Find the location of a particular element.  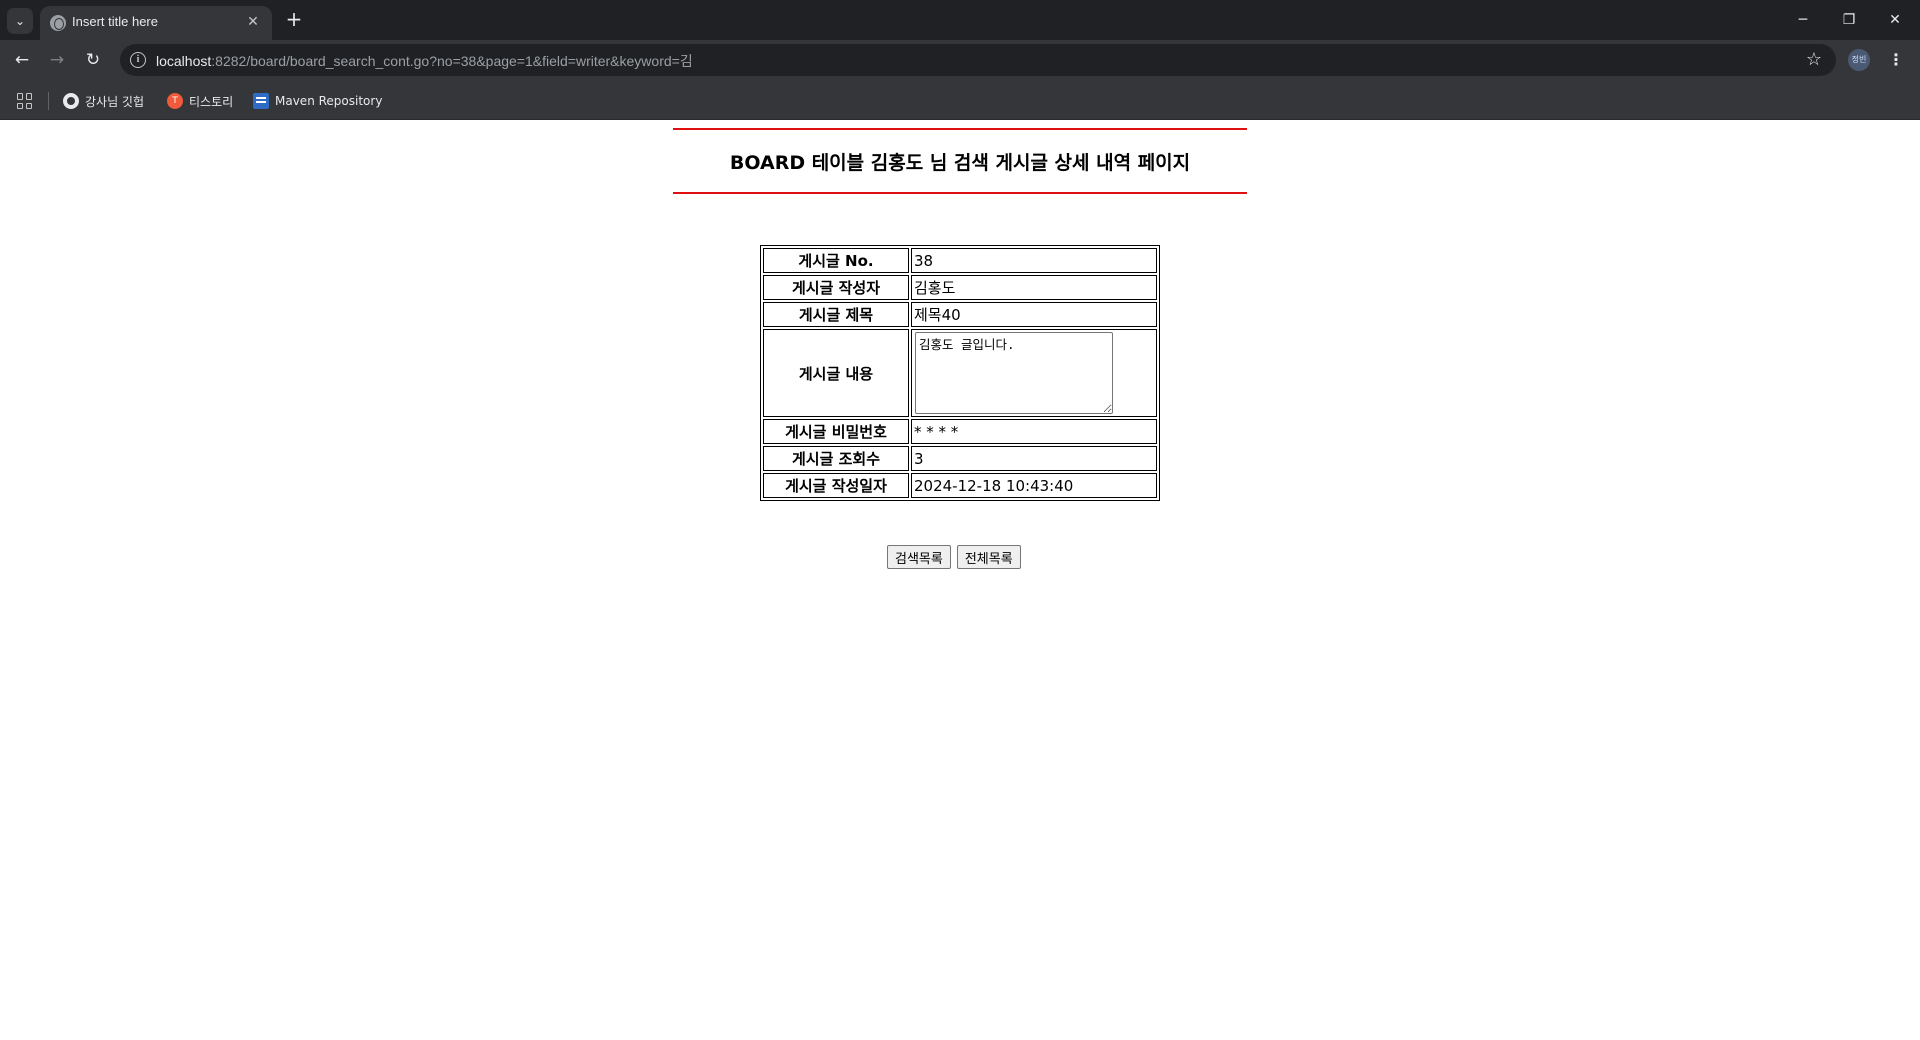

bookmark-github: 강사님 깃헙 is located at coordinates (103, 101).